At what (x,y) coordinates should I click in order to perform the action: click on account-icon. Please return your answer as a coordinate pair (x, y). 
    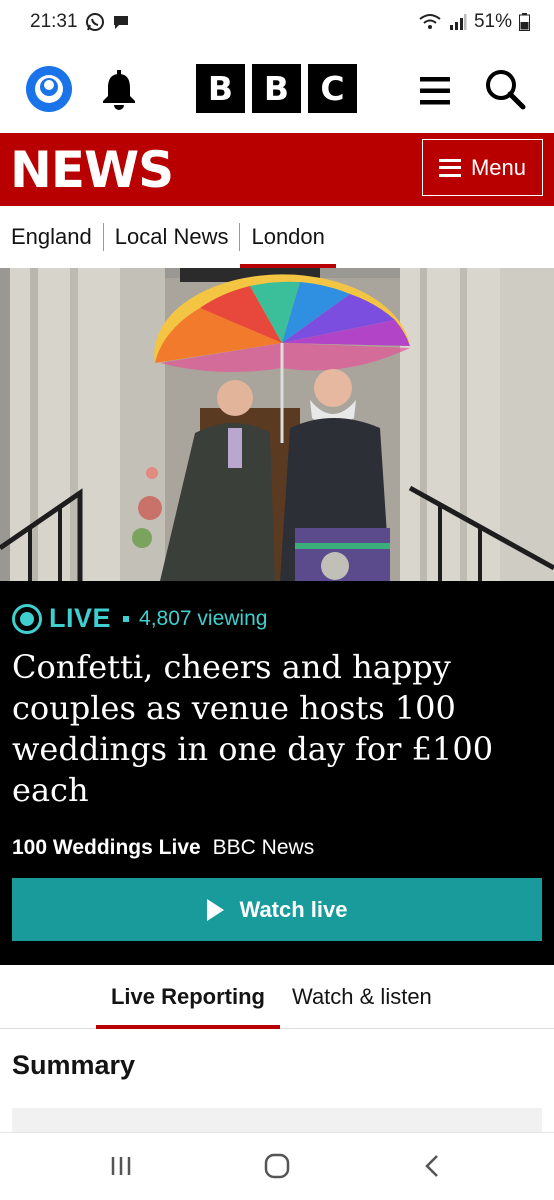
    Looking at the image, I should click on (49, 89).